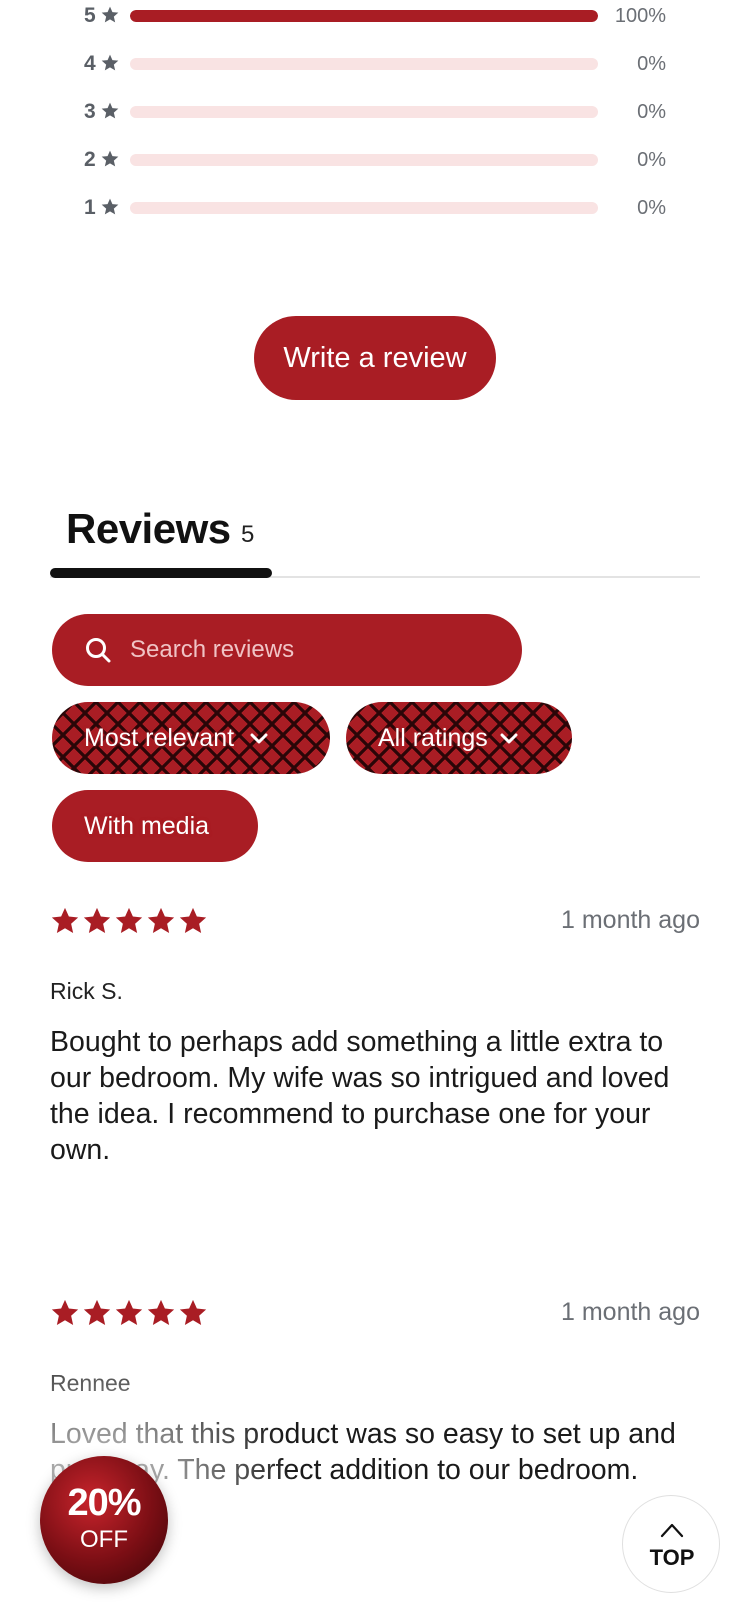  Describe the element at coordinates (433, 737) in the screenshot. I see `rating-filter-label: All ratings` at that location.